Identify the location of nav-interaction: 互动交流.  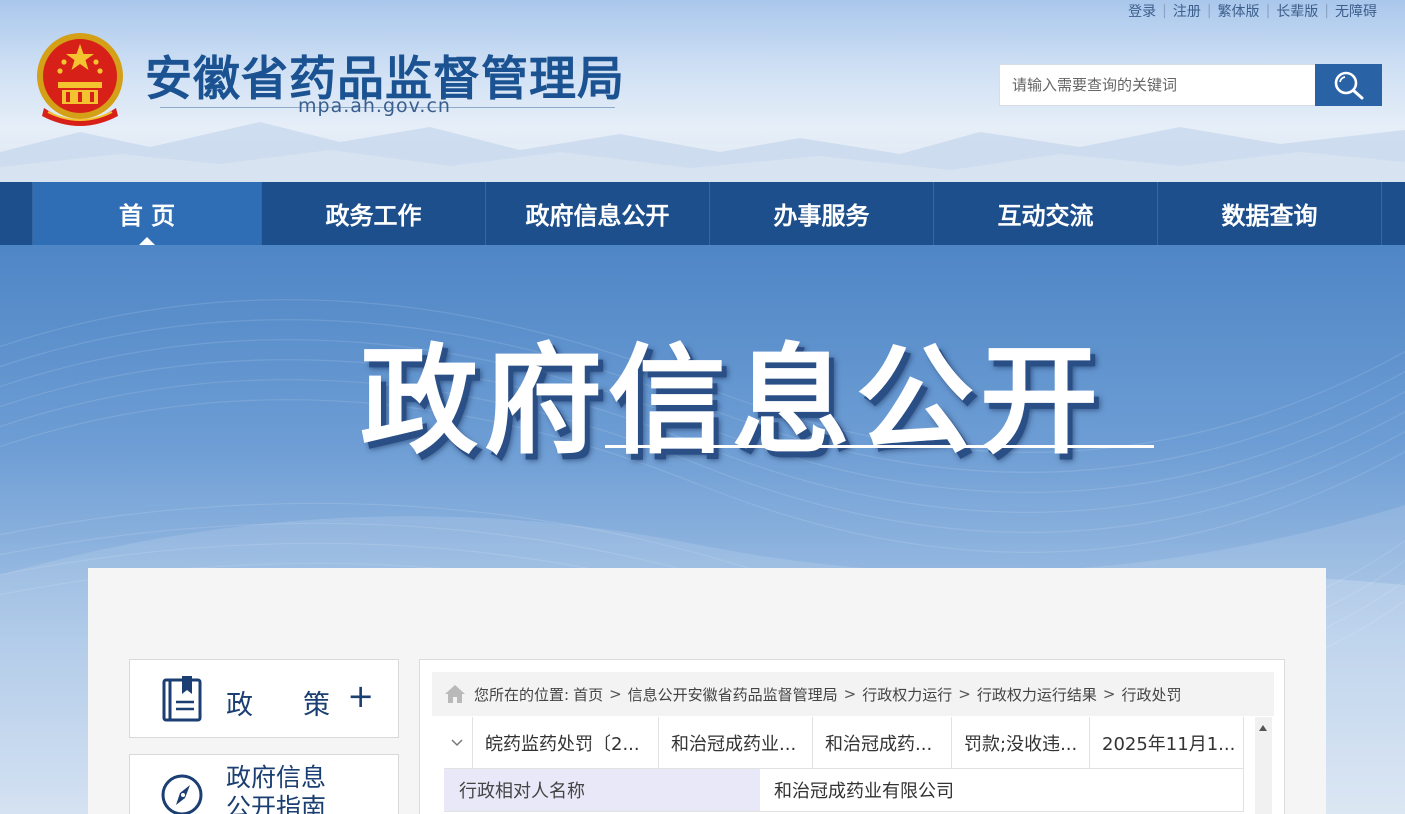
(1046, 213).